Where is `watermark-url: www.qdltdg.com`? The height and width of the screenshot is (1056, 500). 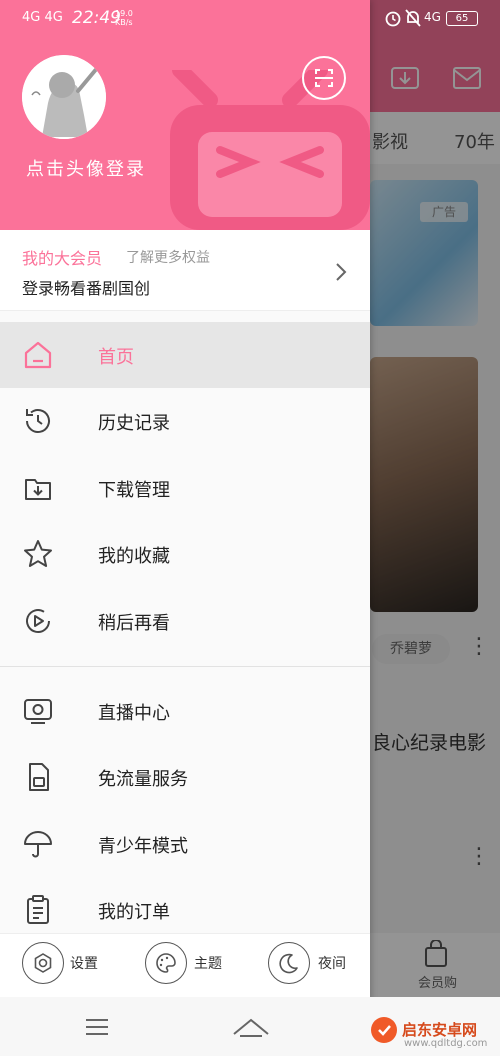 watermark-url: www.qdltdg.com is located at coordinates (446, 1043).